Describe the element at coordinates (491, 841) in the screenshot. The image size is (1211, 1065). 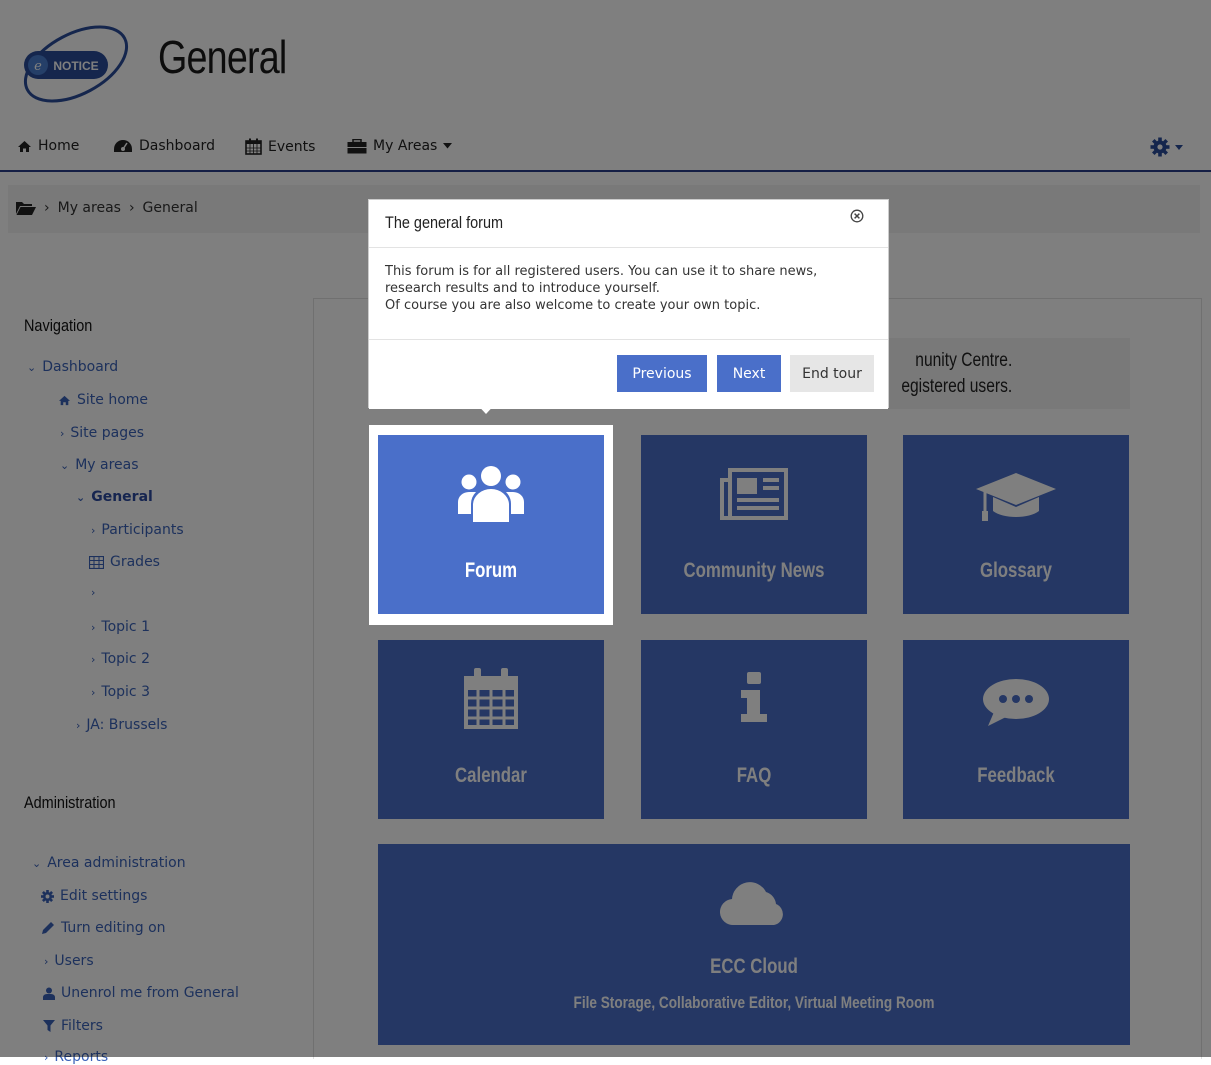
I see `tour-backdrop` at that location.